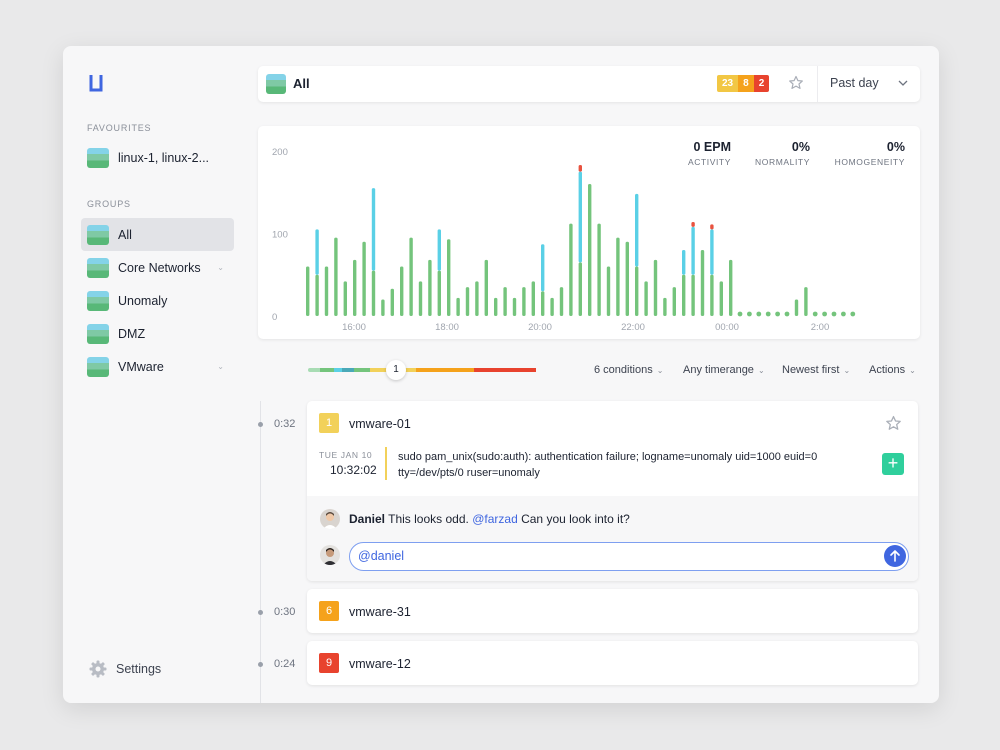  Describe the element at coordinates (903, 83) in the screenshot. I see `chevron-down-icon` at that location.